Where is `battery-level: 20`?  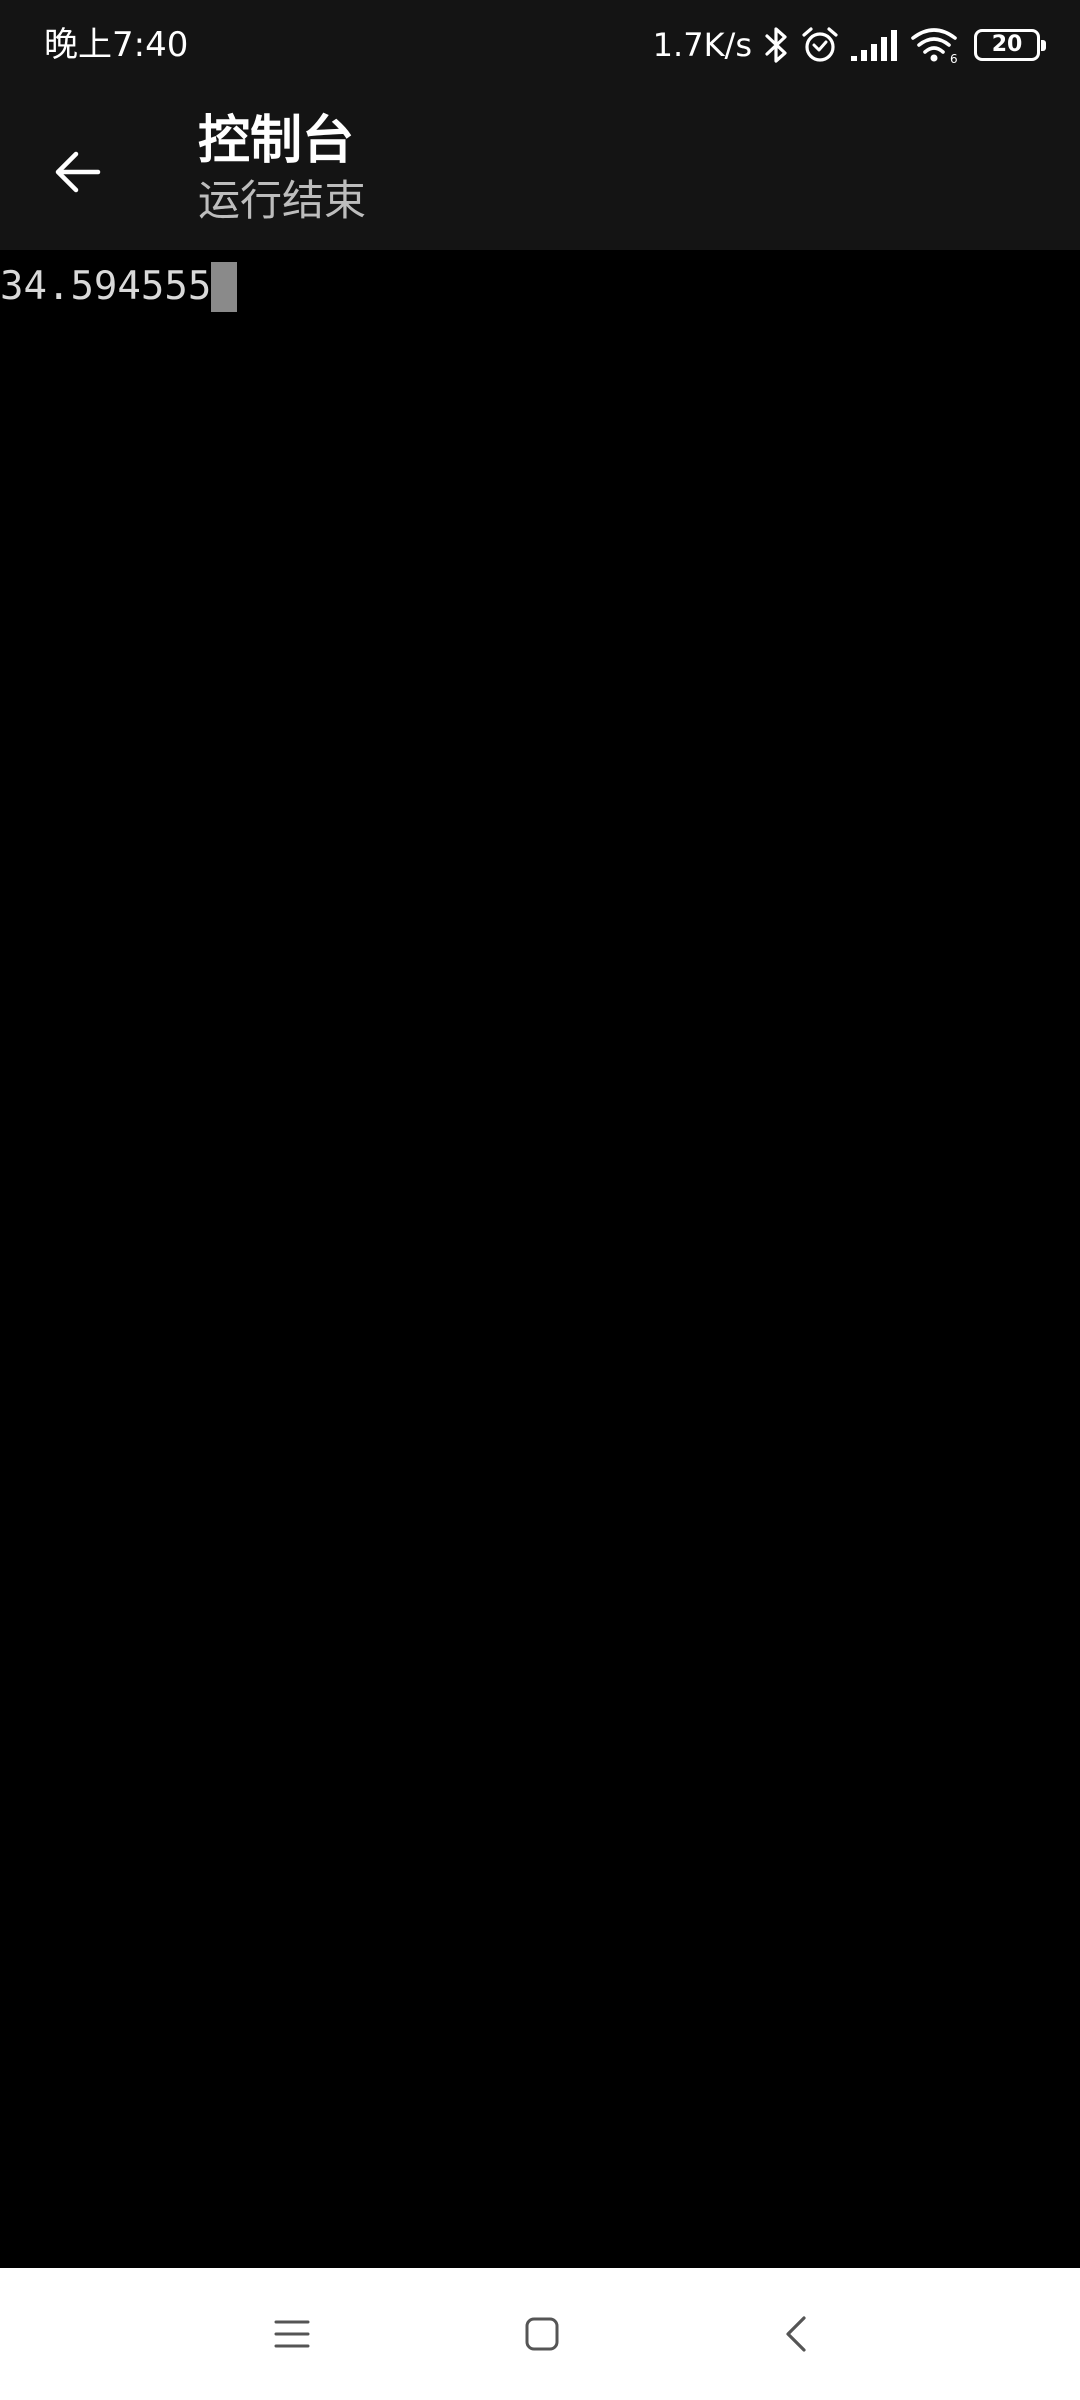
battery-level: 20 is located at coordinates (1007, 44).